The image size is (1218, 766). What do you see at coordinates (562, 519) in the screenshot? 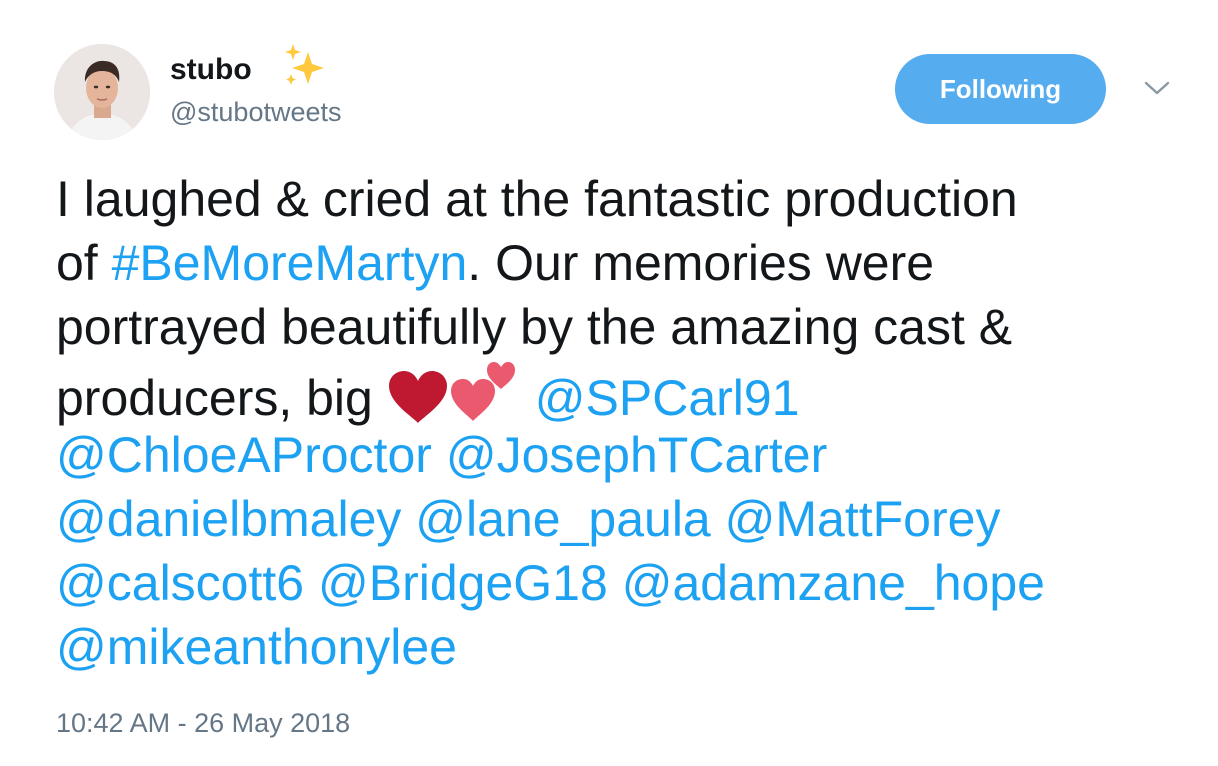
I see `mention-link: @lane_paula` at bounding box center [562, 519].